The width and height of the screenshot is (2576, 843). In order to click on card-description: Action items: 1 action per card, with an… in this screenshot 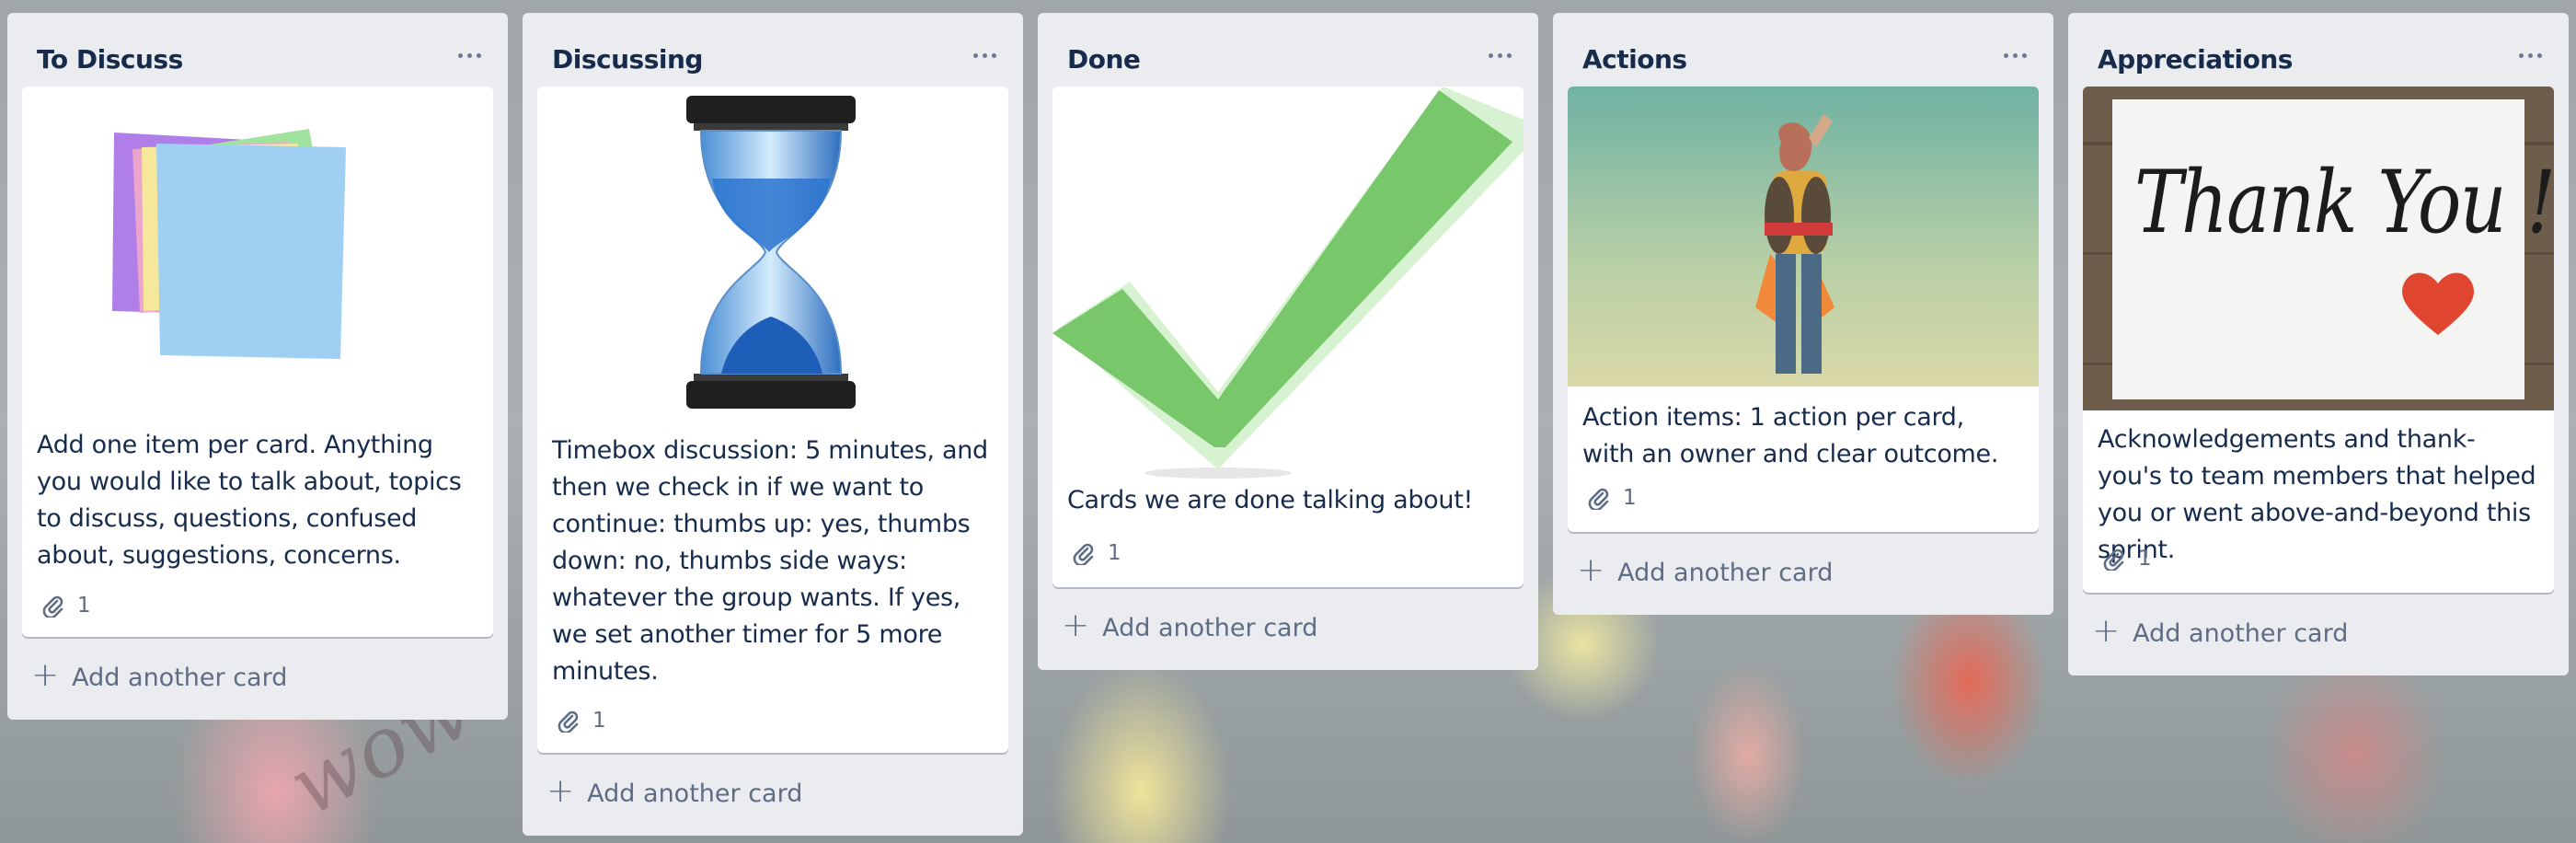, I will do `click(1790, 435)`.